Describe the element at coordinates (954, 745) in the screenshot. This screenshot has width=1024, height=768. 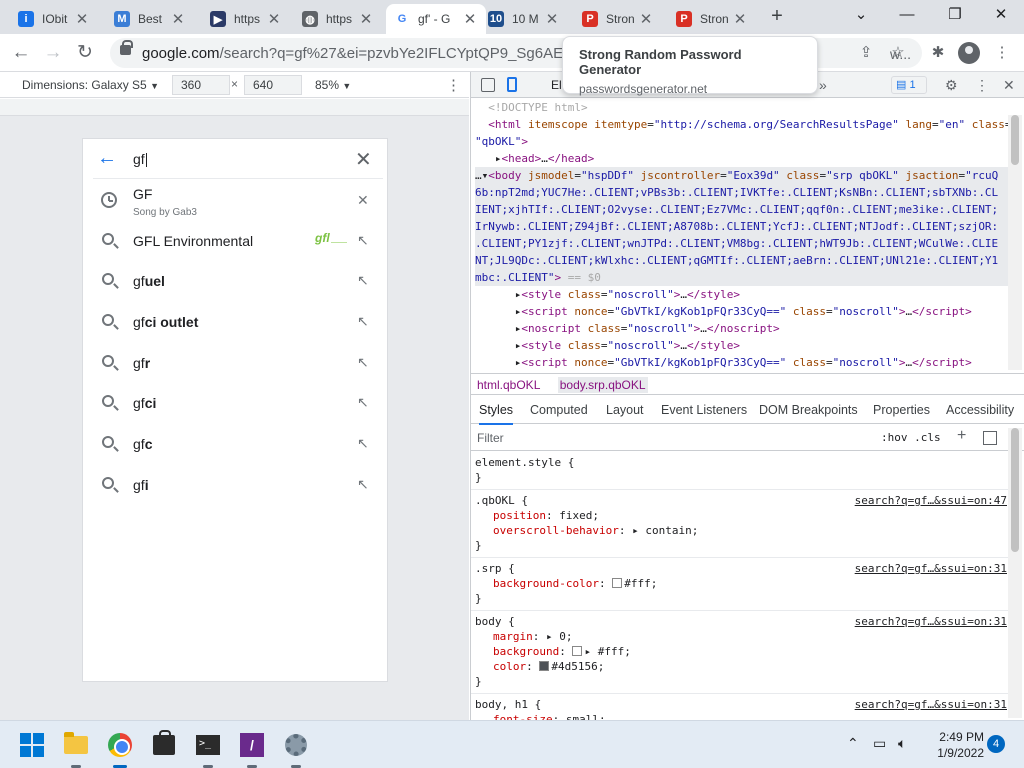
I see `system-clock: 2:49 PM 1/9/2022` at that location.